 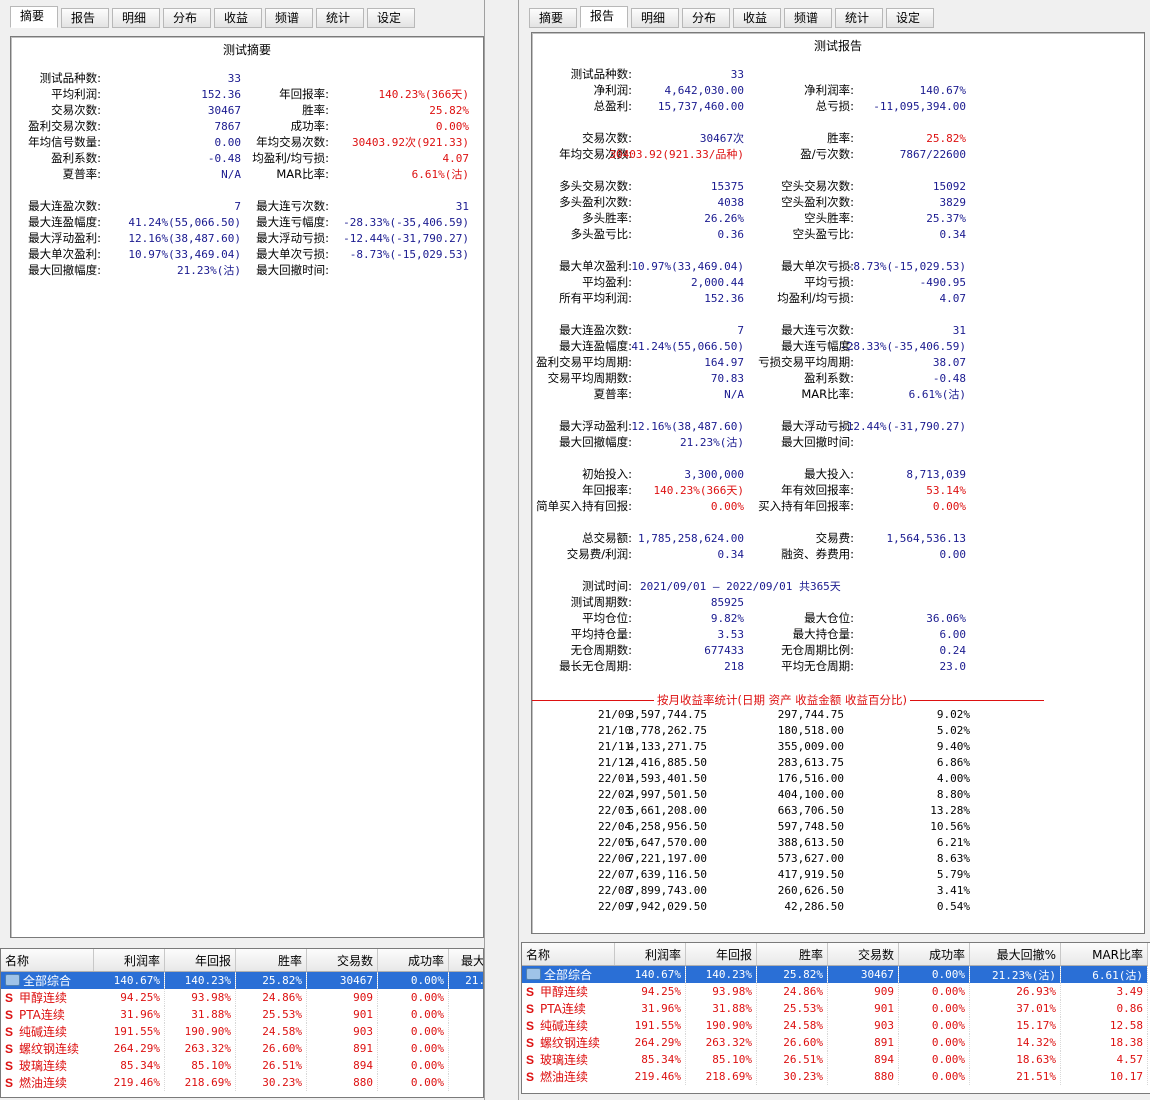 I want to click on cell-value: 218.69%, so click(x=721, y=1076).